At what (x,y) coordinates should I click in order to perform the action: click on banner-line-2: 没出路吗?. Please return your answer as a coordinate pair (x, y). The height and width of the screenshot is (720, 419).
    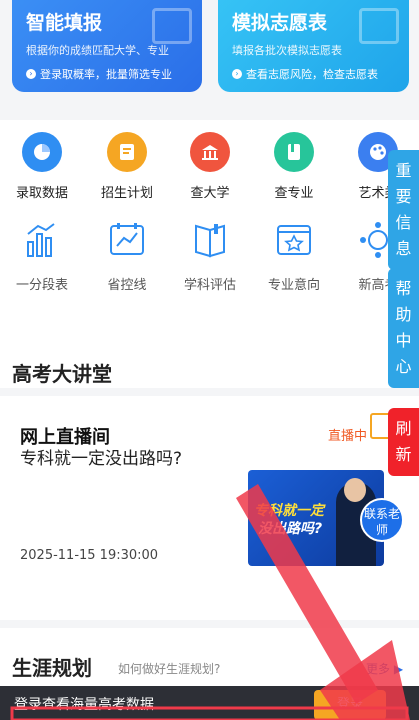
    Looking at the image, I should click on (290, 529).